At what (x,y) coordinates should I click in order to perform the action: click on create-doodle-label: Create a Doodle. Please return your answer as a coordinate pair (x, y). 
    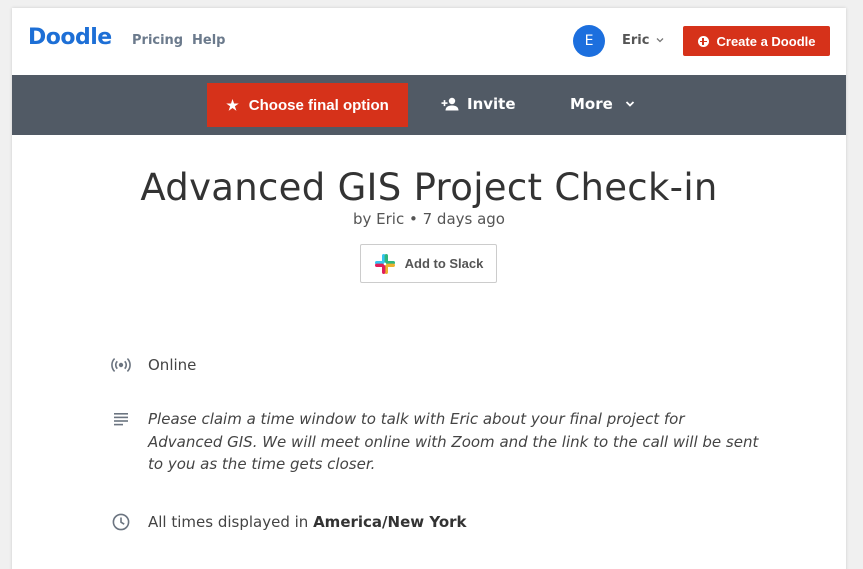
    Looking at the image, I should click on (766, 41).